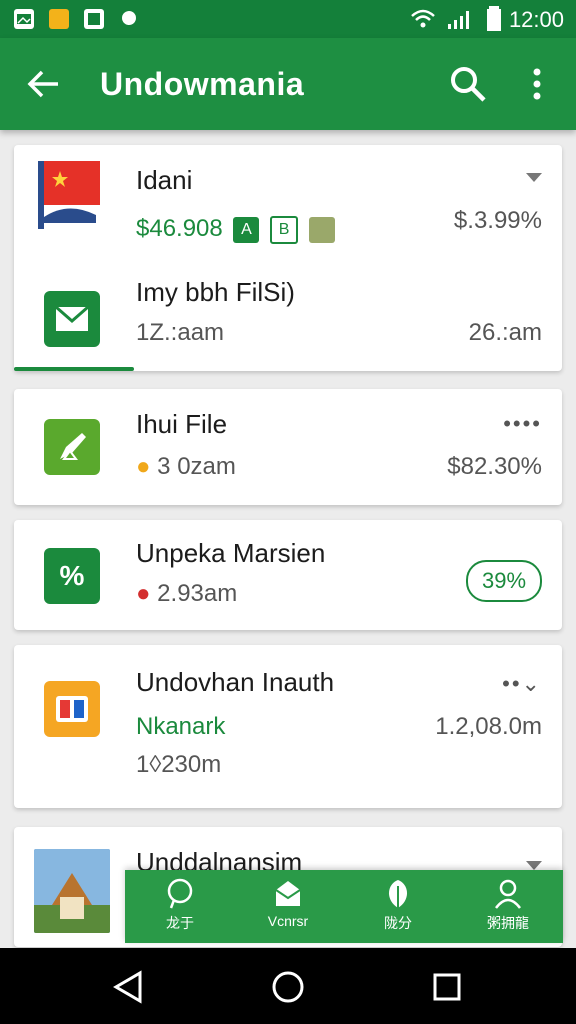 The width and height of the screenshot is (576, 1024). Describe the element at coordinates (246, 229) in the screenshot. I see `badge-a: A` at that location.